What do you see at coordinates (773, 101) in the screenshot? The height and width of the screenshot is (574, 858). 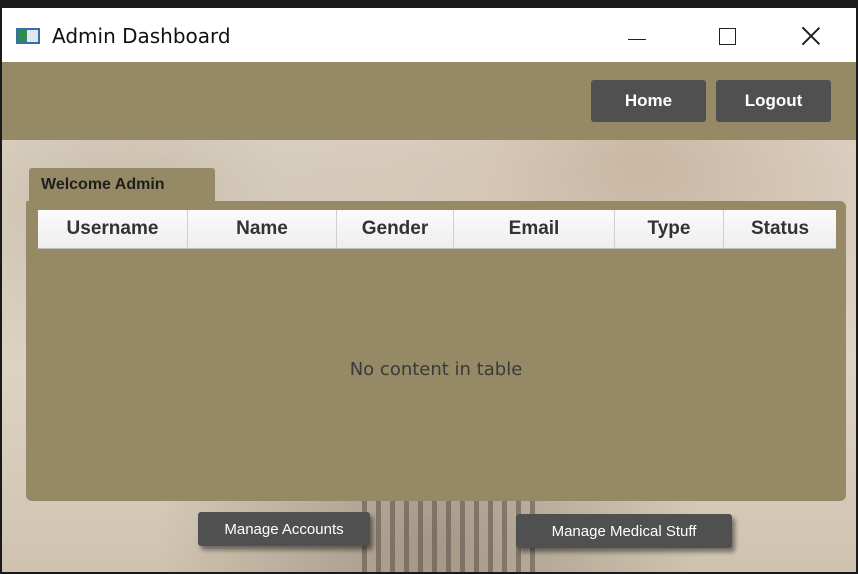 I see `logout-button: Logout` at bounding box center [773, 101].